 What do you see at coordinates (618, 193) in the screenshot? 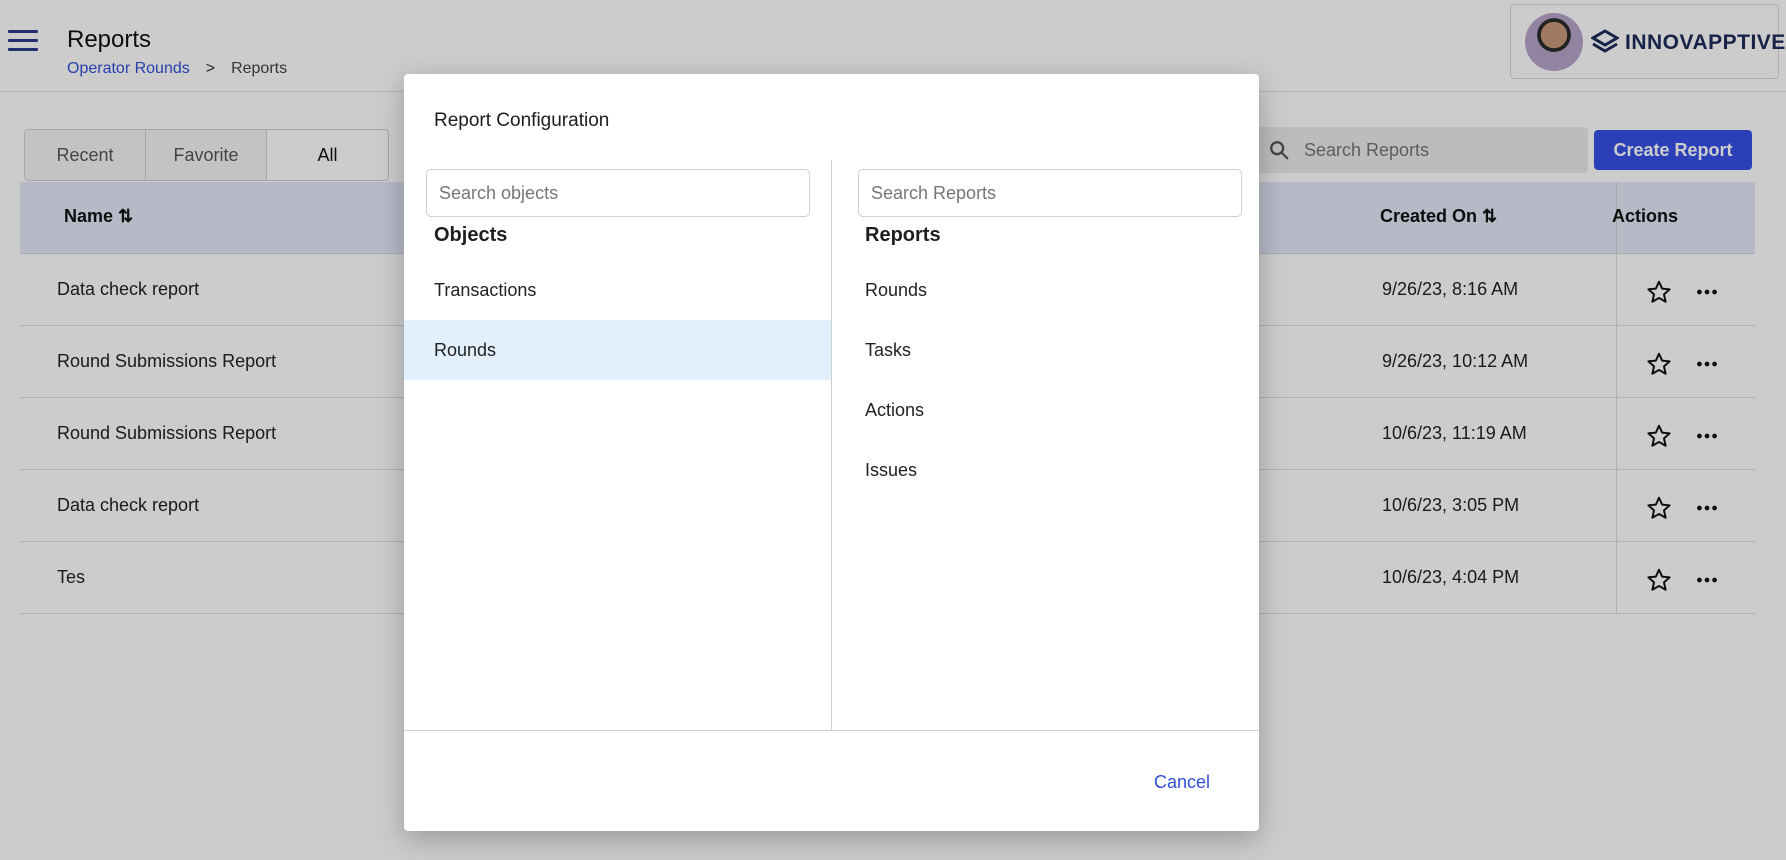
I see `search-objects-input` at bounding box center [618, 193].